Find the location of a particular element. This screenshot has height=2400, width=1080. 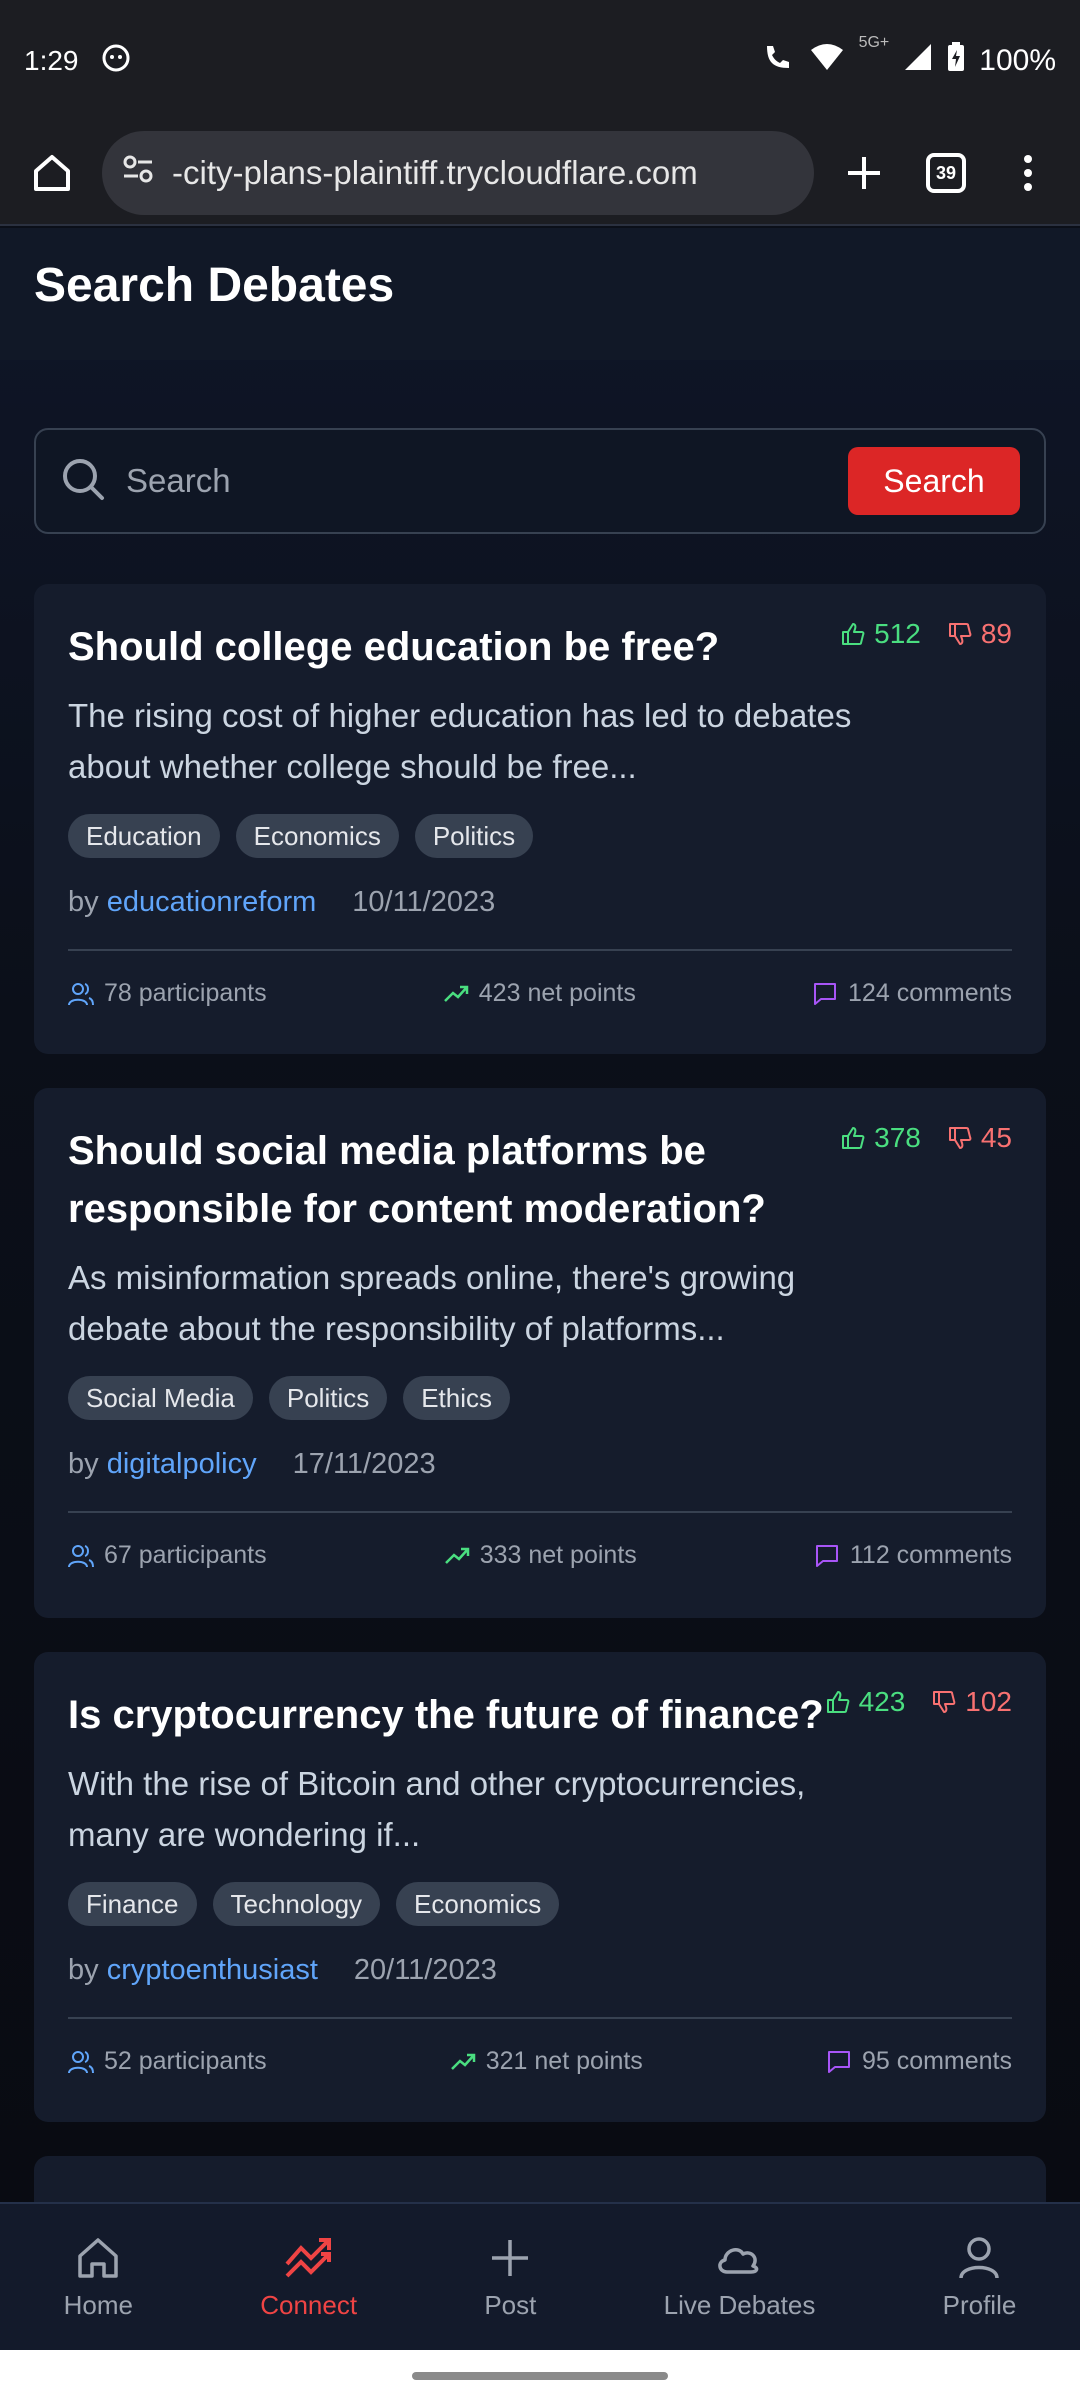

author-link: cryptoenthusiast is located at coordinates (212, 1970).